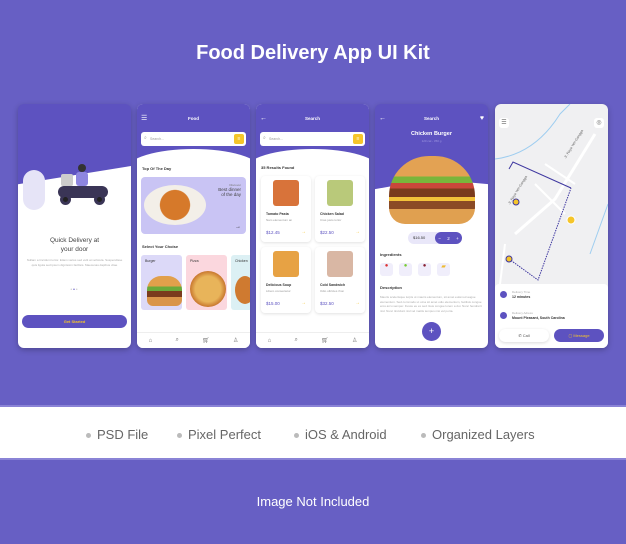 This screenshot has width=626, height=544. Describe the element at coordinates (74, 321) in the screenshot. I see `get-started-button: Get Started` at that location.